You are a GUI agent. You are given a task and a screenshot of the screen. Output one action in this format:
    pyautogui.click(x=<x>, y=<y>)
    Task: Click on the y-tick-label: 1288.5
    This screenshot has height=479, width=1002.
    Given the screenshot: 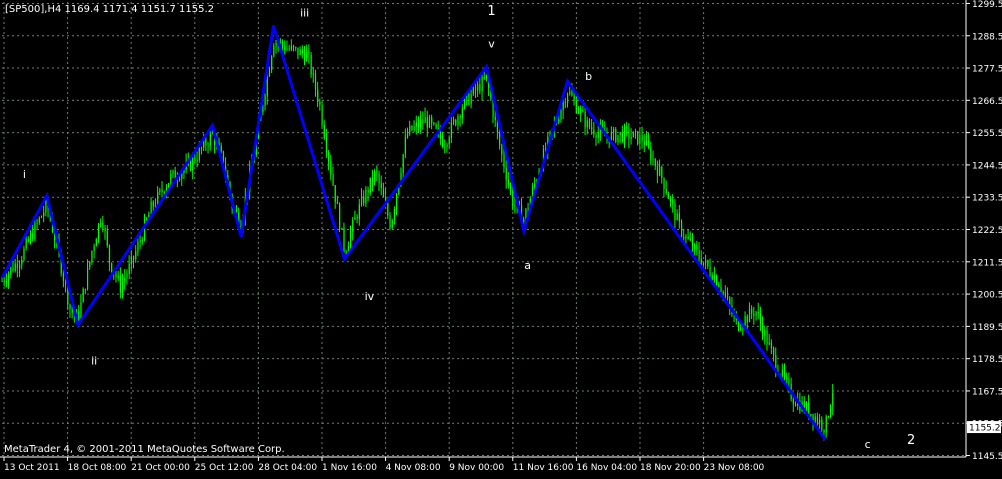 What is the action you would take?
    pyautogui.click(x=987, y=37)
    